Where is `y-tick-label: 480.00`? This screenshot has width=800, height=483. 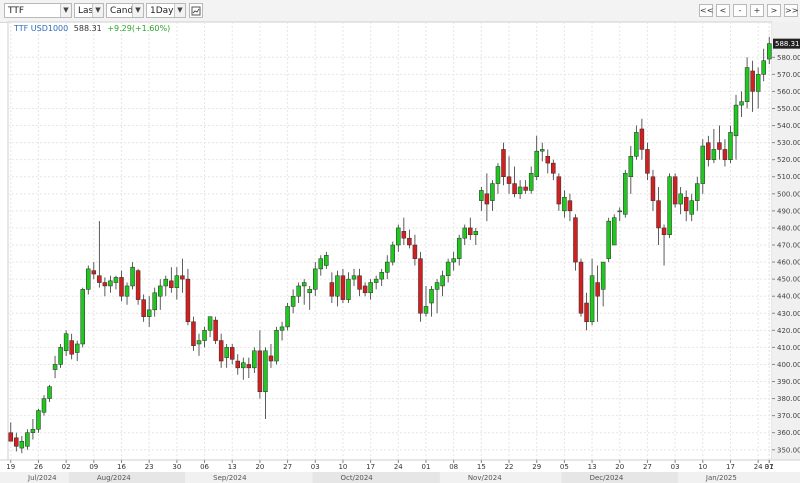 y-tick-label: 480.00 is located at coordinates (788, 228).